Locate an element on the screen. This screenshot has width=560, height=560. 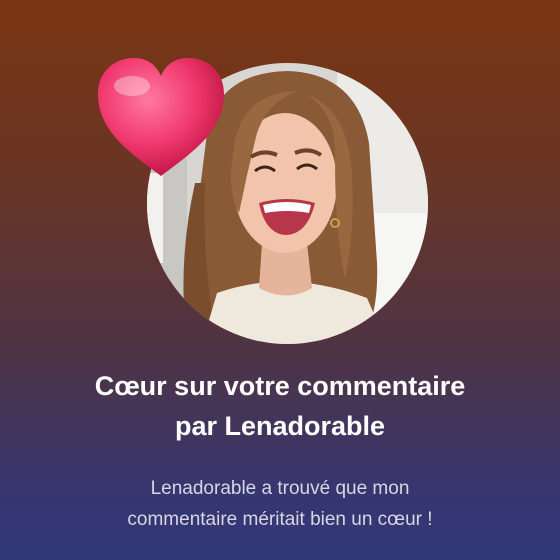
notification-title-line2: par Lenadorable is located at coordinates (280, 426).